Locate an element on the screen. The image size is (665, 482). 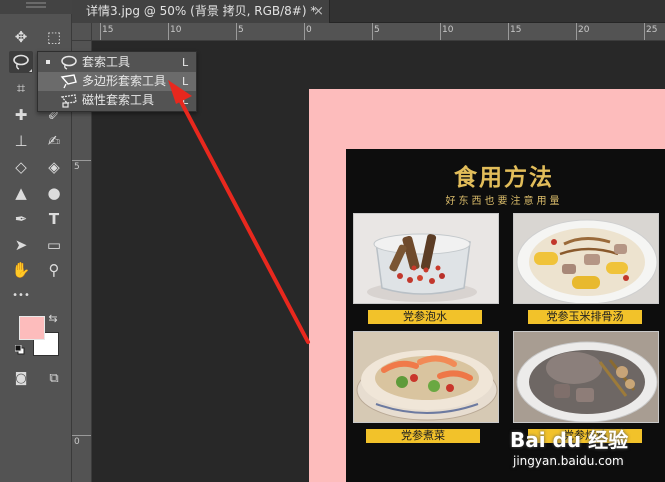
food-label: 党参玉米排骨汤 is located at coordinates (585, 317).